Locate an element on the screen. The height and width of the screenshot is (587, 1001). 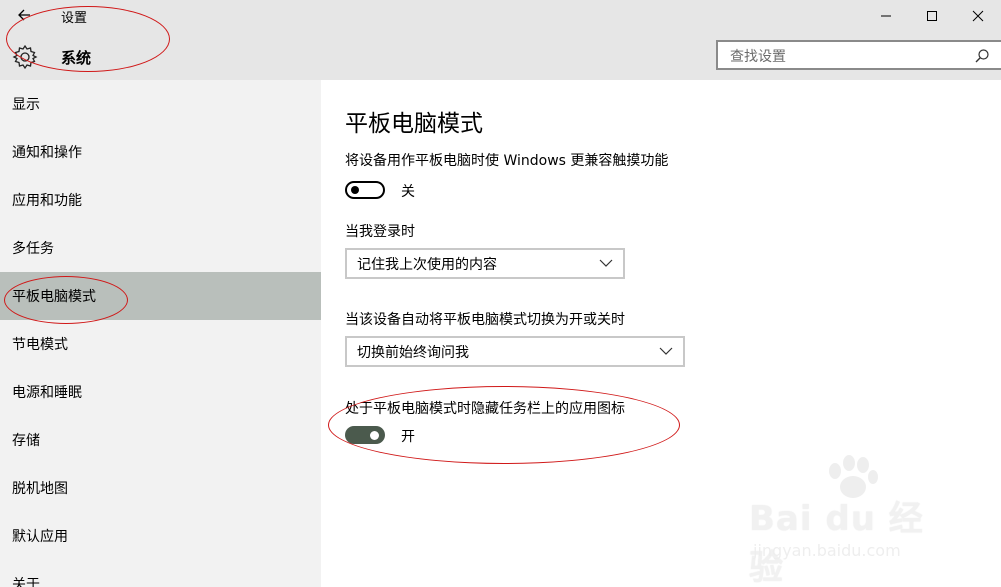
maximize-icon is located at coordinates (932, 16).